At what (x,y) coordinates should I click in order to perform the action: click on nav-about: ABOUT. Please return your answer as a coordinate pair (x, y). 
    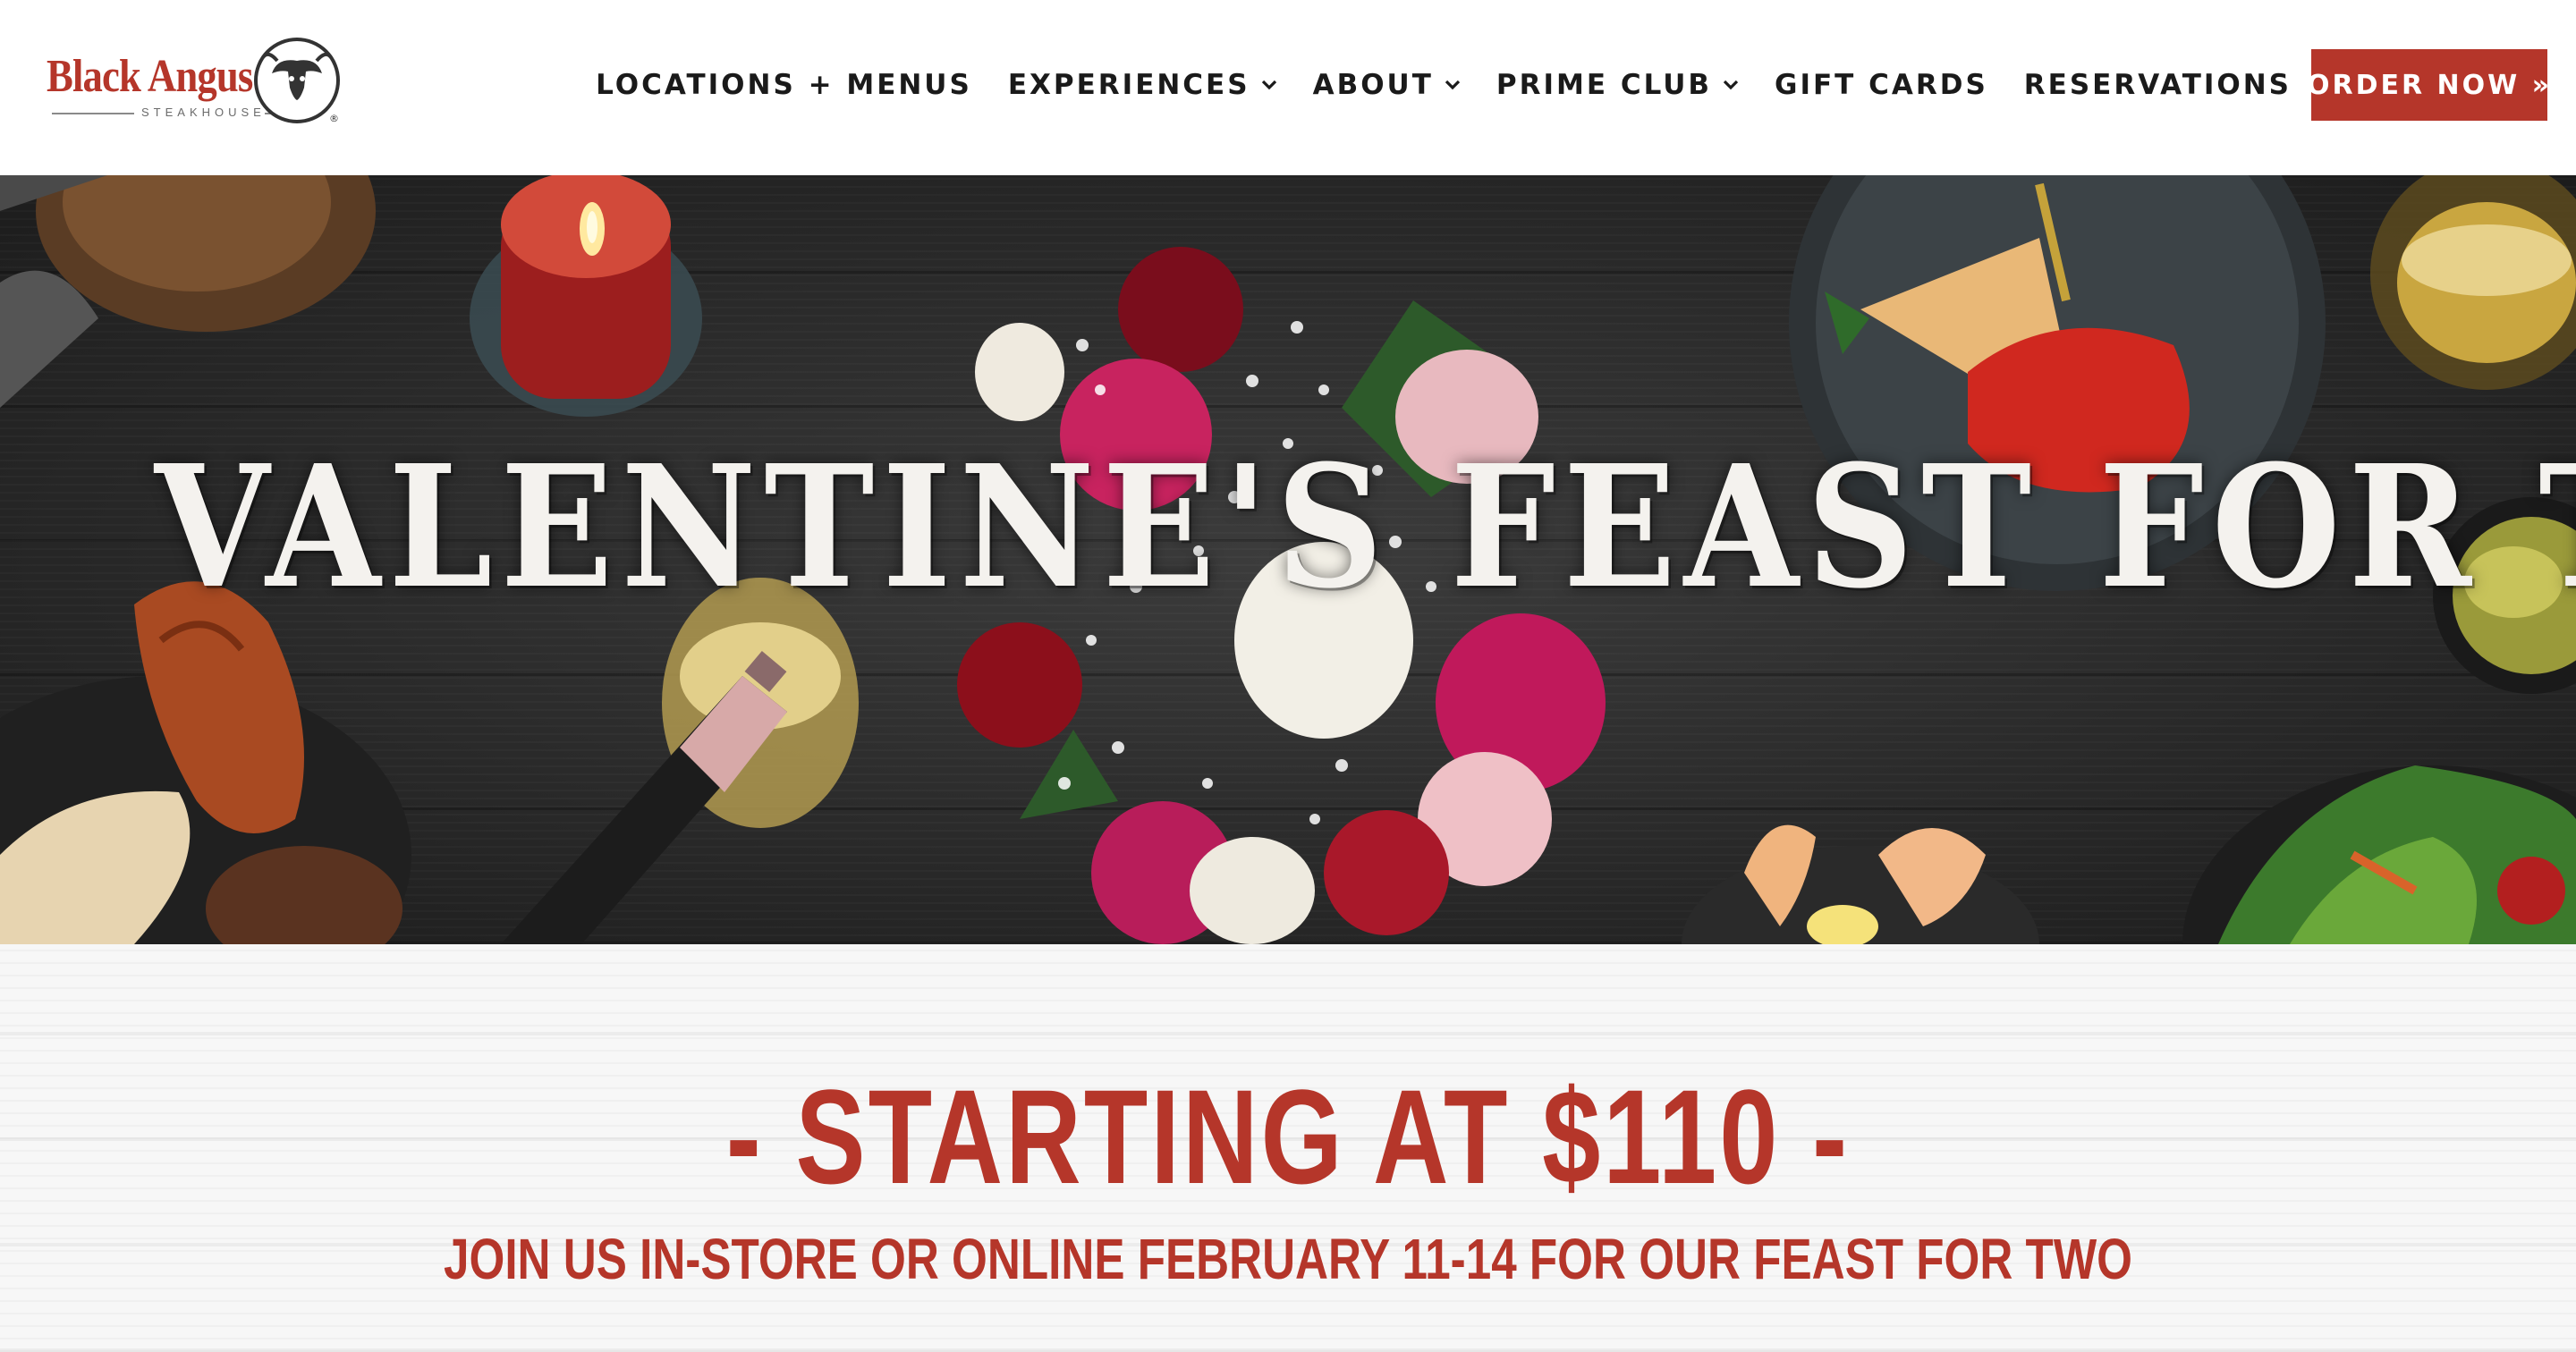
    Looking at the image, I should click on (1387, 85).